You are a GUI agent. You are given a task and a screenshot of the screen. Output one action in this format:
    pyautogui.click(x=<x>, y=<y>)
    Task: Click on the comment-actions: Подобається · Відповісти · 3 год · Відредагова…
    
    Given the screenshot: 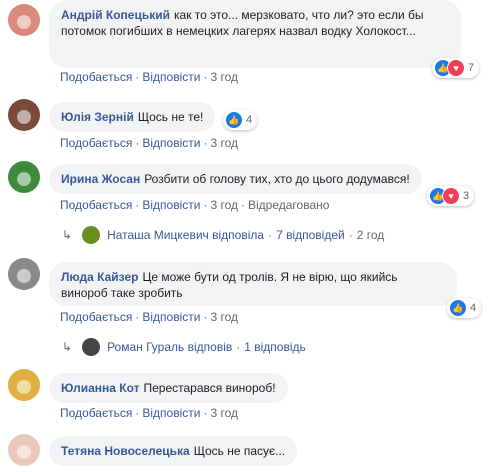 What is the action you would take?
    pyautogui.click(x=195, y=205)
    